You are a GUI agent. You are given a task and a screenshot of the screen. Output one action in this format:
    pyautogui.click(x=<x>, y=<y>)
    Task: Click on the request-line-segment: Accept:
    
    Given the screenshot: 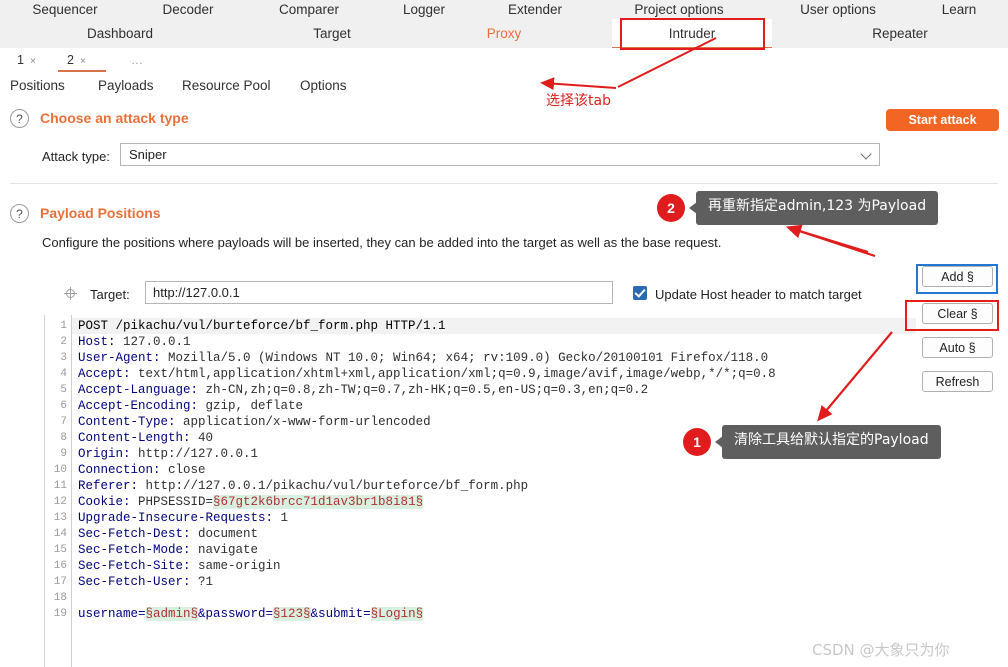 What is the action you would take?
    pyautogui.click(x=108, y=374)
    